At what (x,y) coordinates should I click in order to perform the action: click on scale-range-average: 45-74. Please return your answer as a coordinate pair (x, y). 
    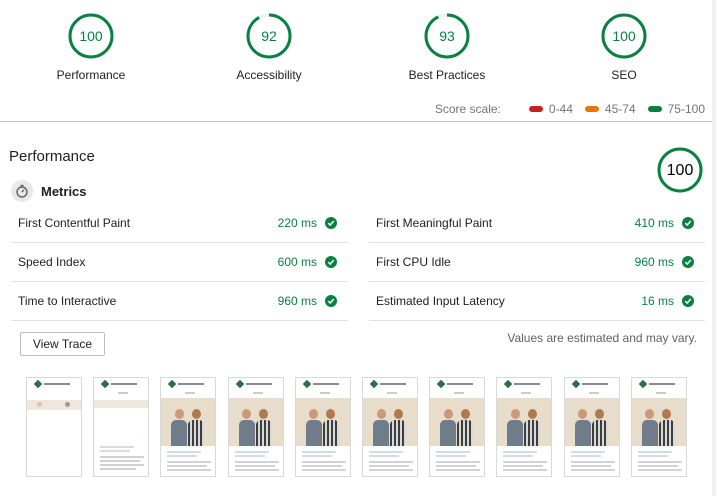
    Looking at the image, I should click on (610, 109).